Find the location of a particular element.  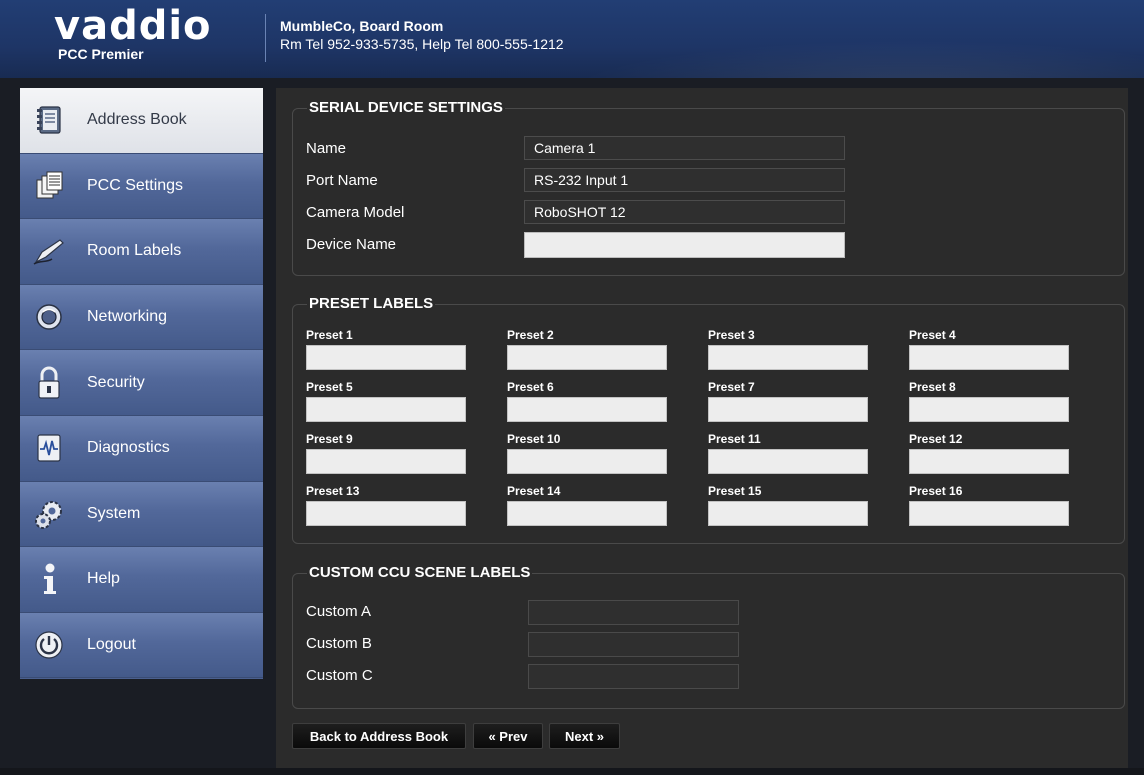

sidebar-item-label: Networking is located at coordinates (127, 317).